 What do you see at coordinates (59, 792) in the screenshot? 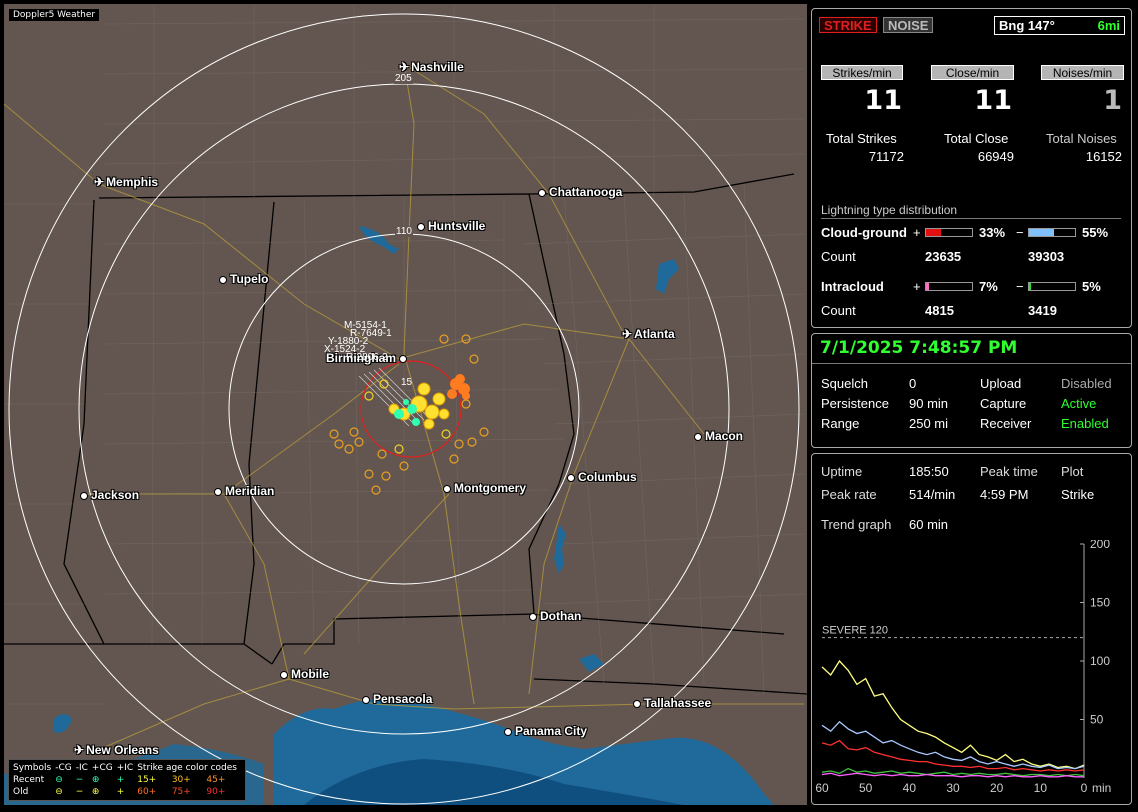
I see `neg-cg-icon: ⊖` at bounding box center [59, 792].